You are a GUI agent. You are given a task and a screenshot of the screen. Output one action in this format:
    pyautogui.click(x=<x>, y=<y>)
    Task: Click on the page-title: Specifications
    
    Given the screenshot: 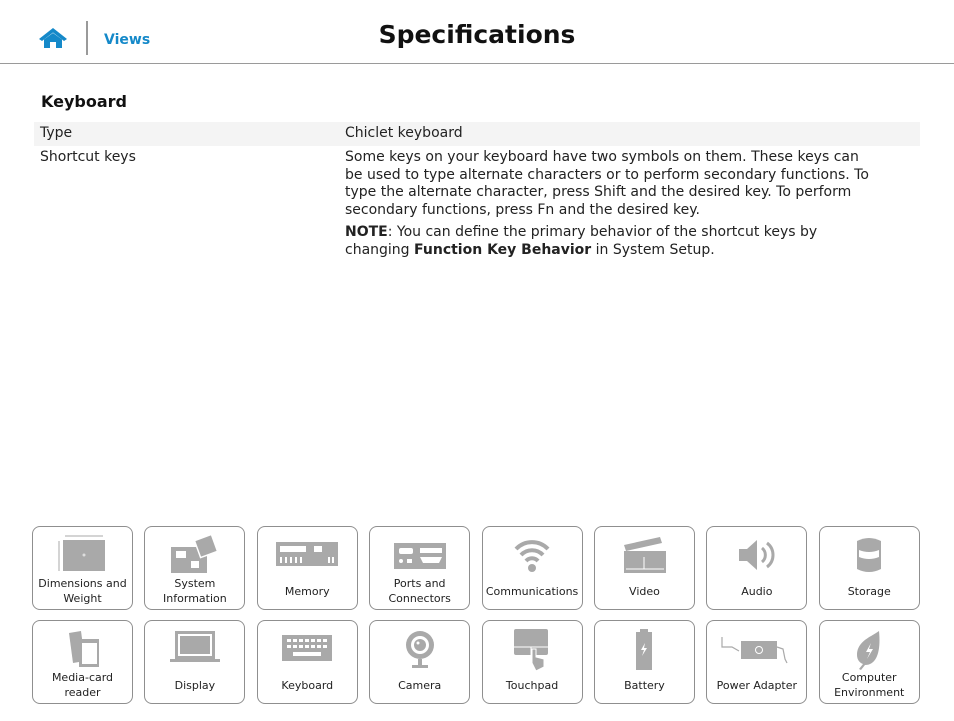 What is the action you would take?
    pyautogui.click(x=477, y=34)
    